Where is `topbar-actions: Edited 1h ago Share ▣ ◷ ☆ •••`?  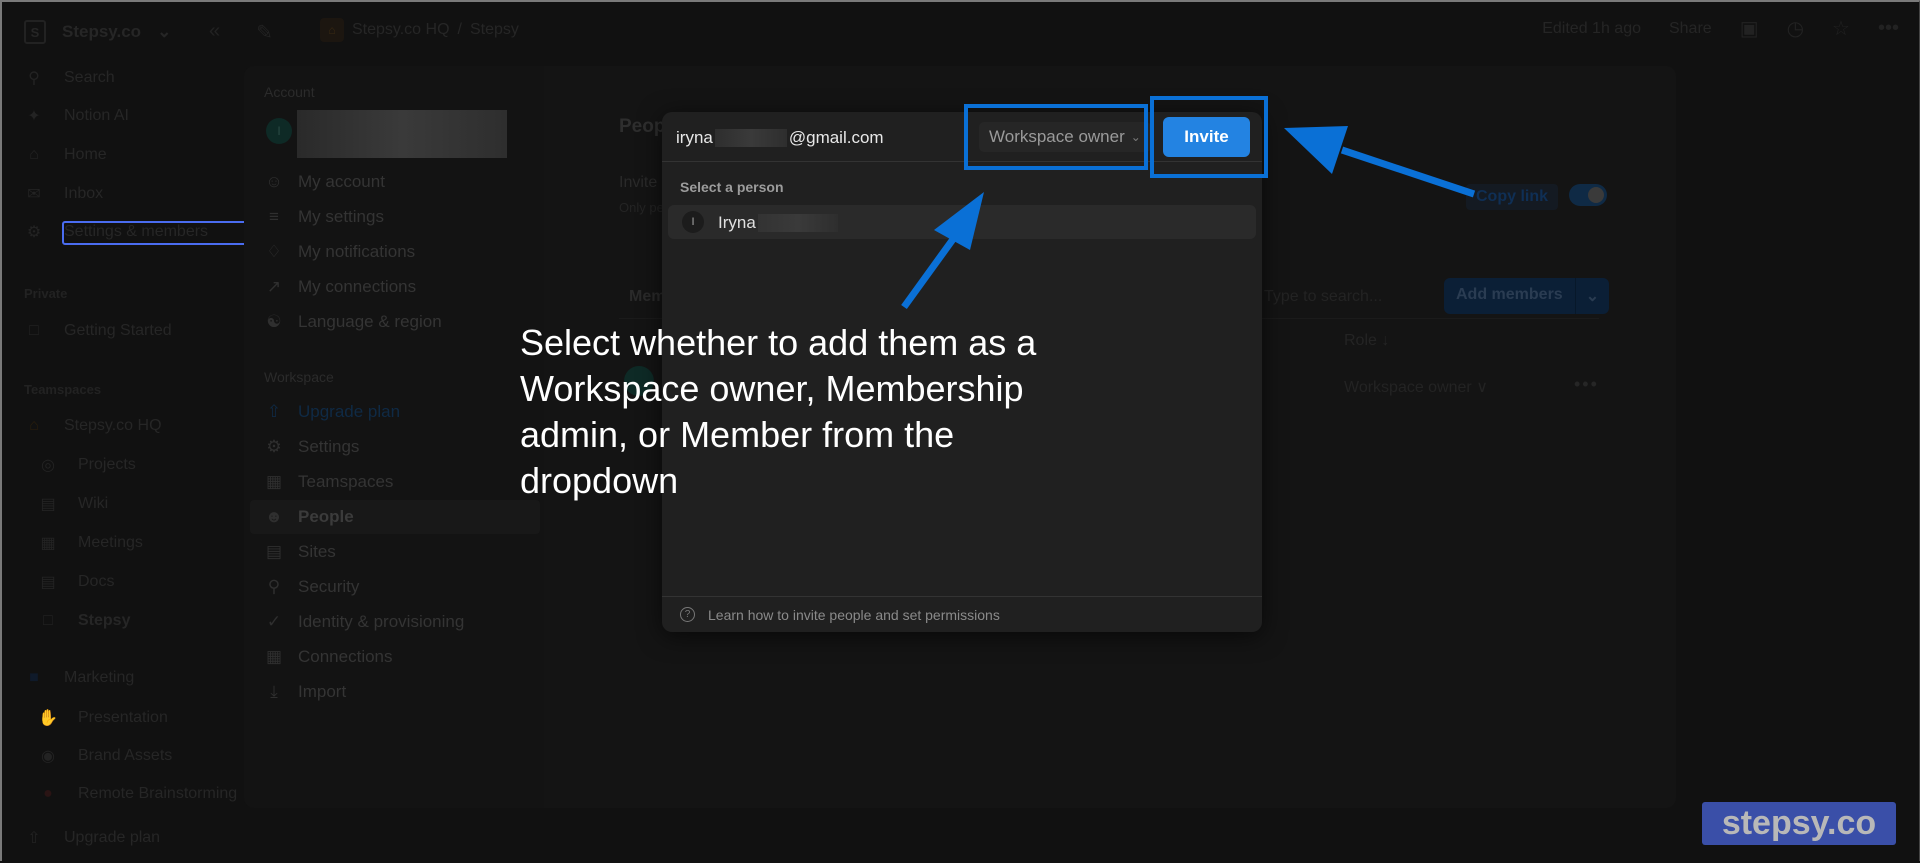
topbar-actions: Edited 1h ago Share ▣ ◷ ☆ ••• is located at coordinates (1720, 28).